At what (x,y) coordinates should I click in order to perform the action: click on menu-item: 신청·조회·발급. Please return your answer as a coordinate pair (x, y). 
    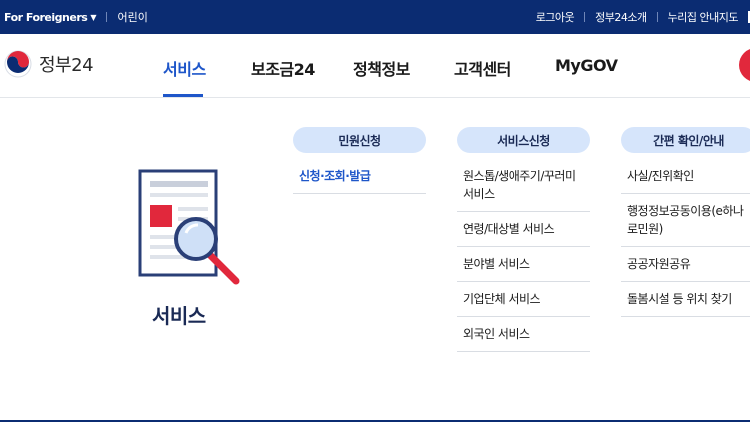
    Looking at the image, I should click on (359, 176).